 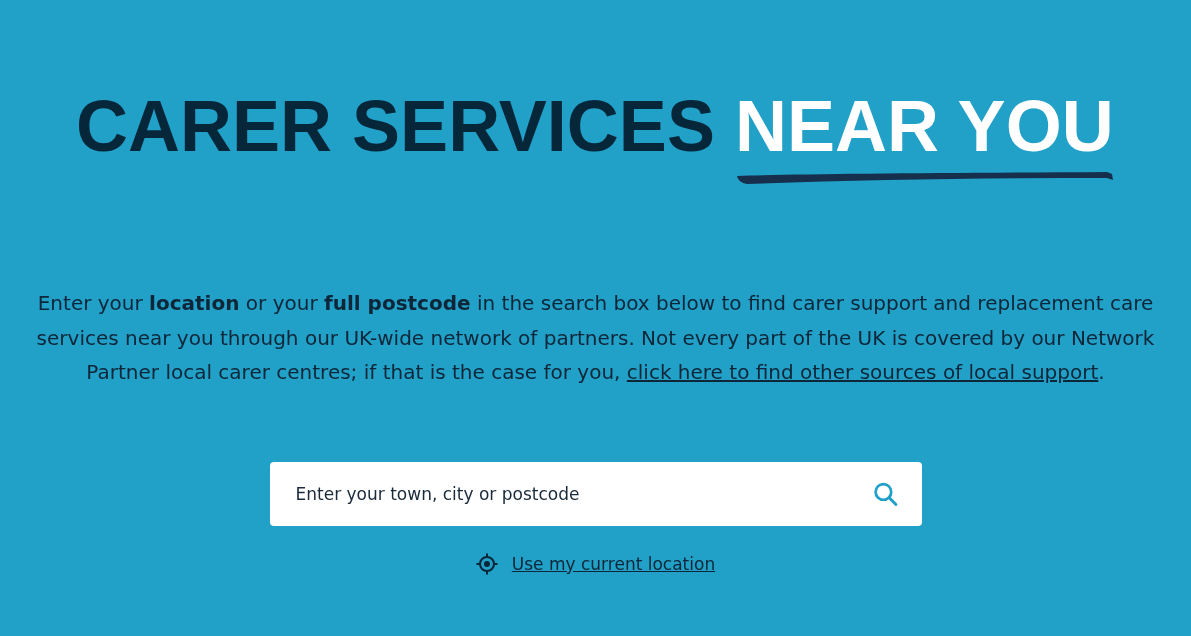 What do you see at coordinates (862, 372) in the screenshot?
I see `other-support-link: click here to find other sources of local support` at bounding box center [862, 372].